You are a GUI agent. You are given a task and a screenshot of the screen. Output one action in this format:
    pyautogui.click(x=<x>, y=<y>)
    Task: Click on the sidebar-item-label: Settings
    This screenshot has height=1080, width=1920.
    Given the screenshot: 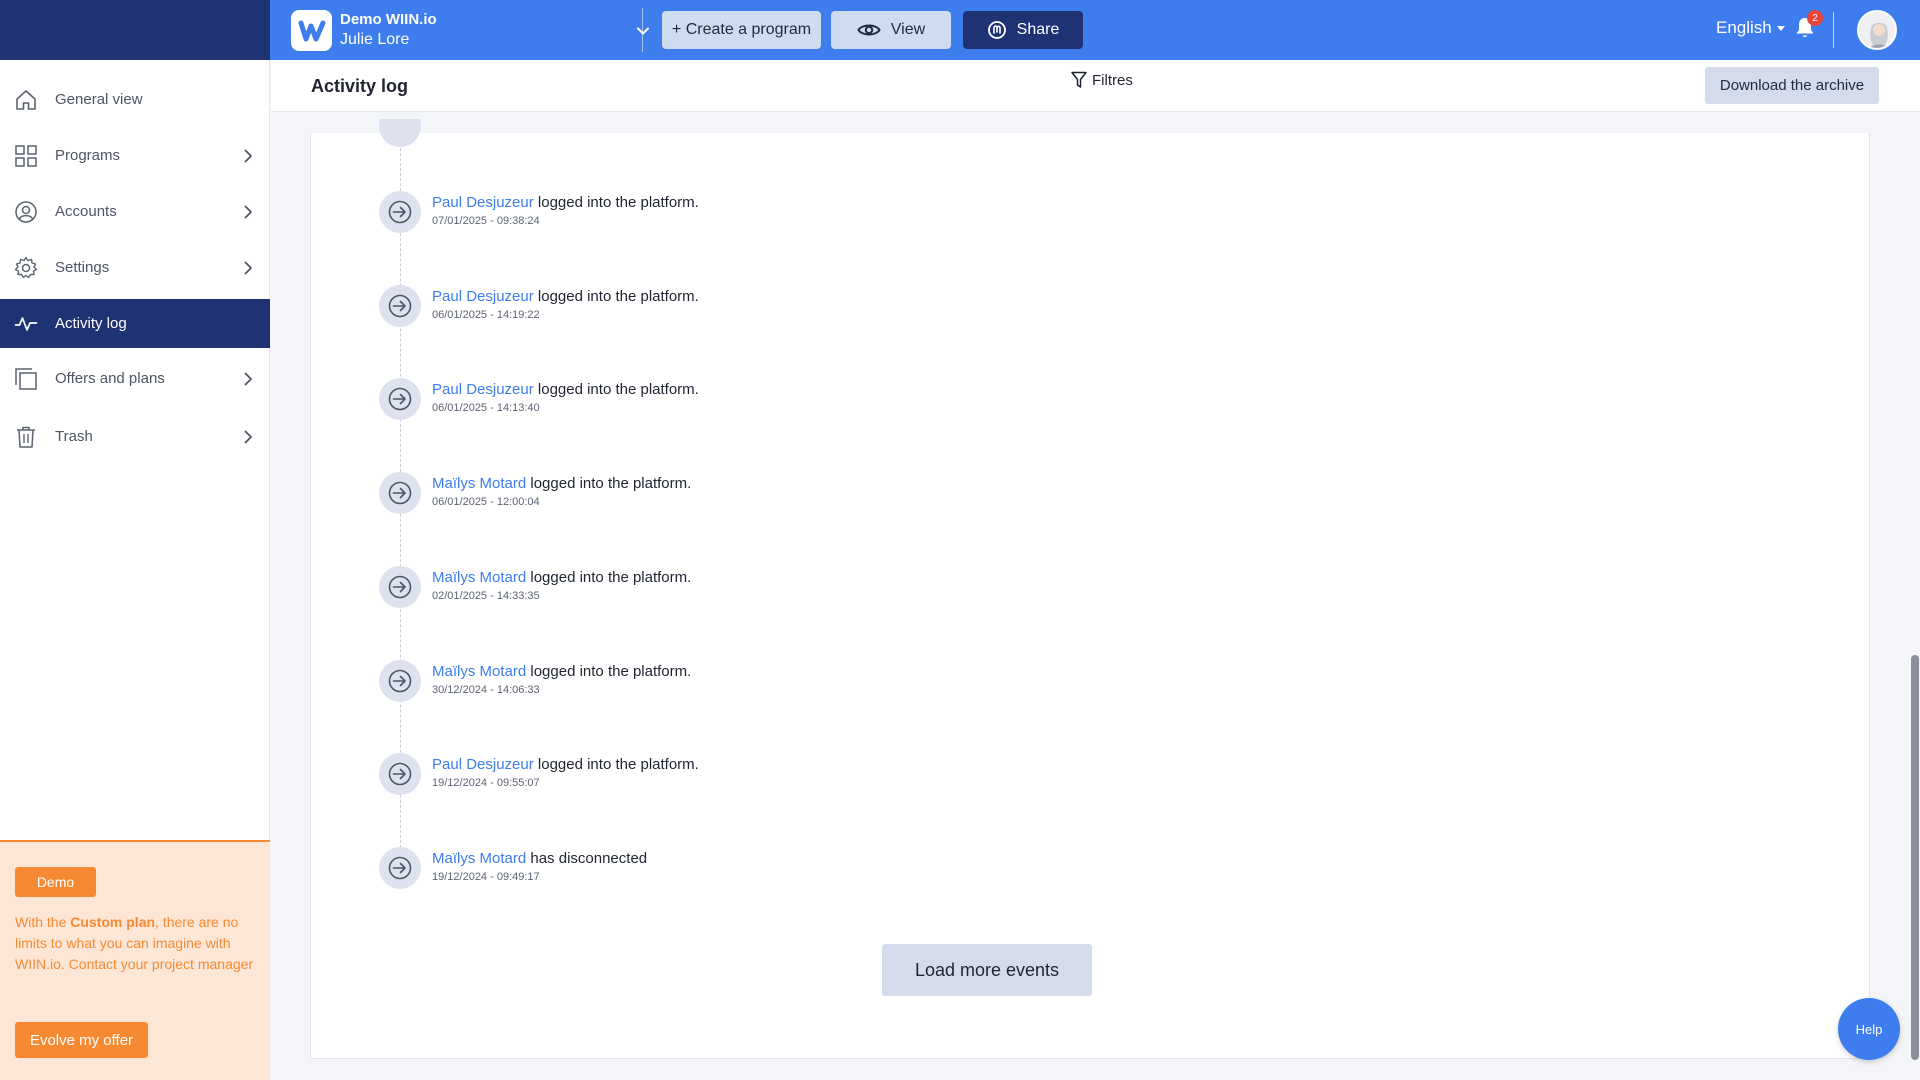 What is the action you would take?
    pyautogui.click(x=82, y=267)
    